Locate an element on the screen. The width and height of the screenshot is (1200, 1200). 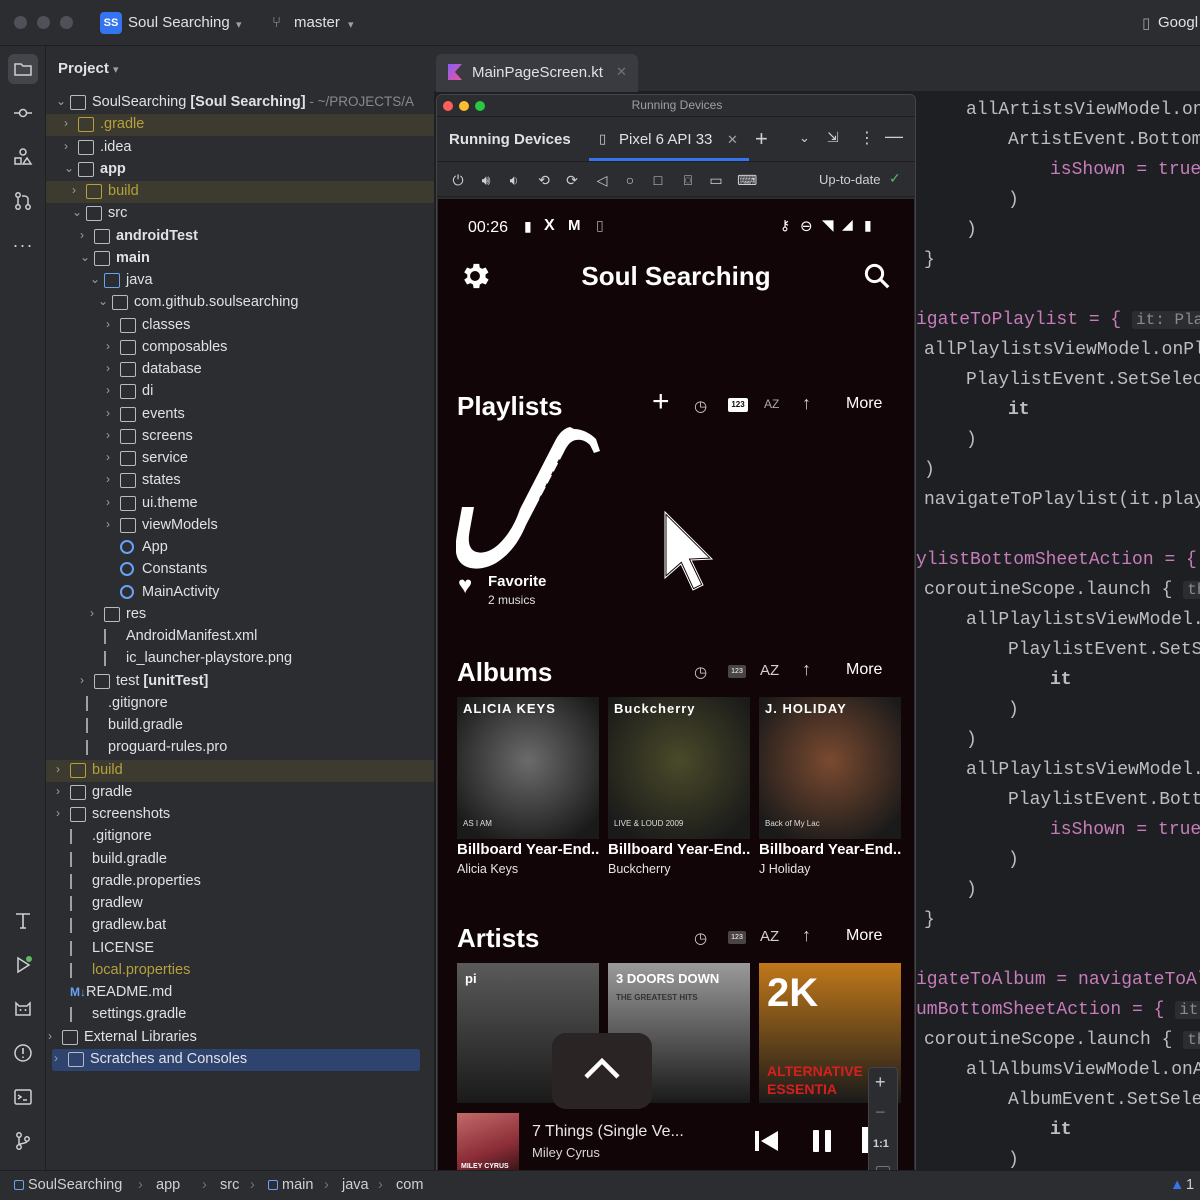
run-tool-button is located at coordinates (23, 965).